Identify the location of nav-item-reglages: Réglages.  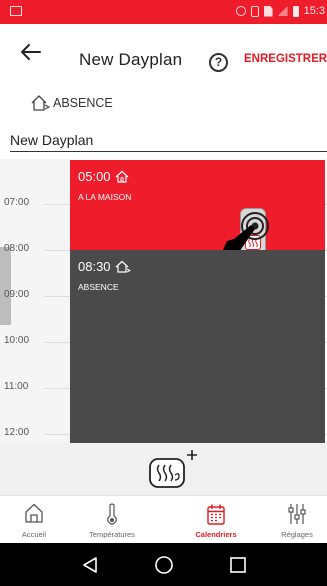
(297, 520).